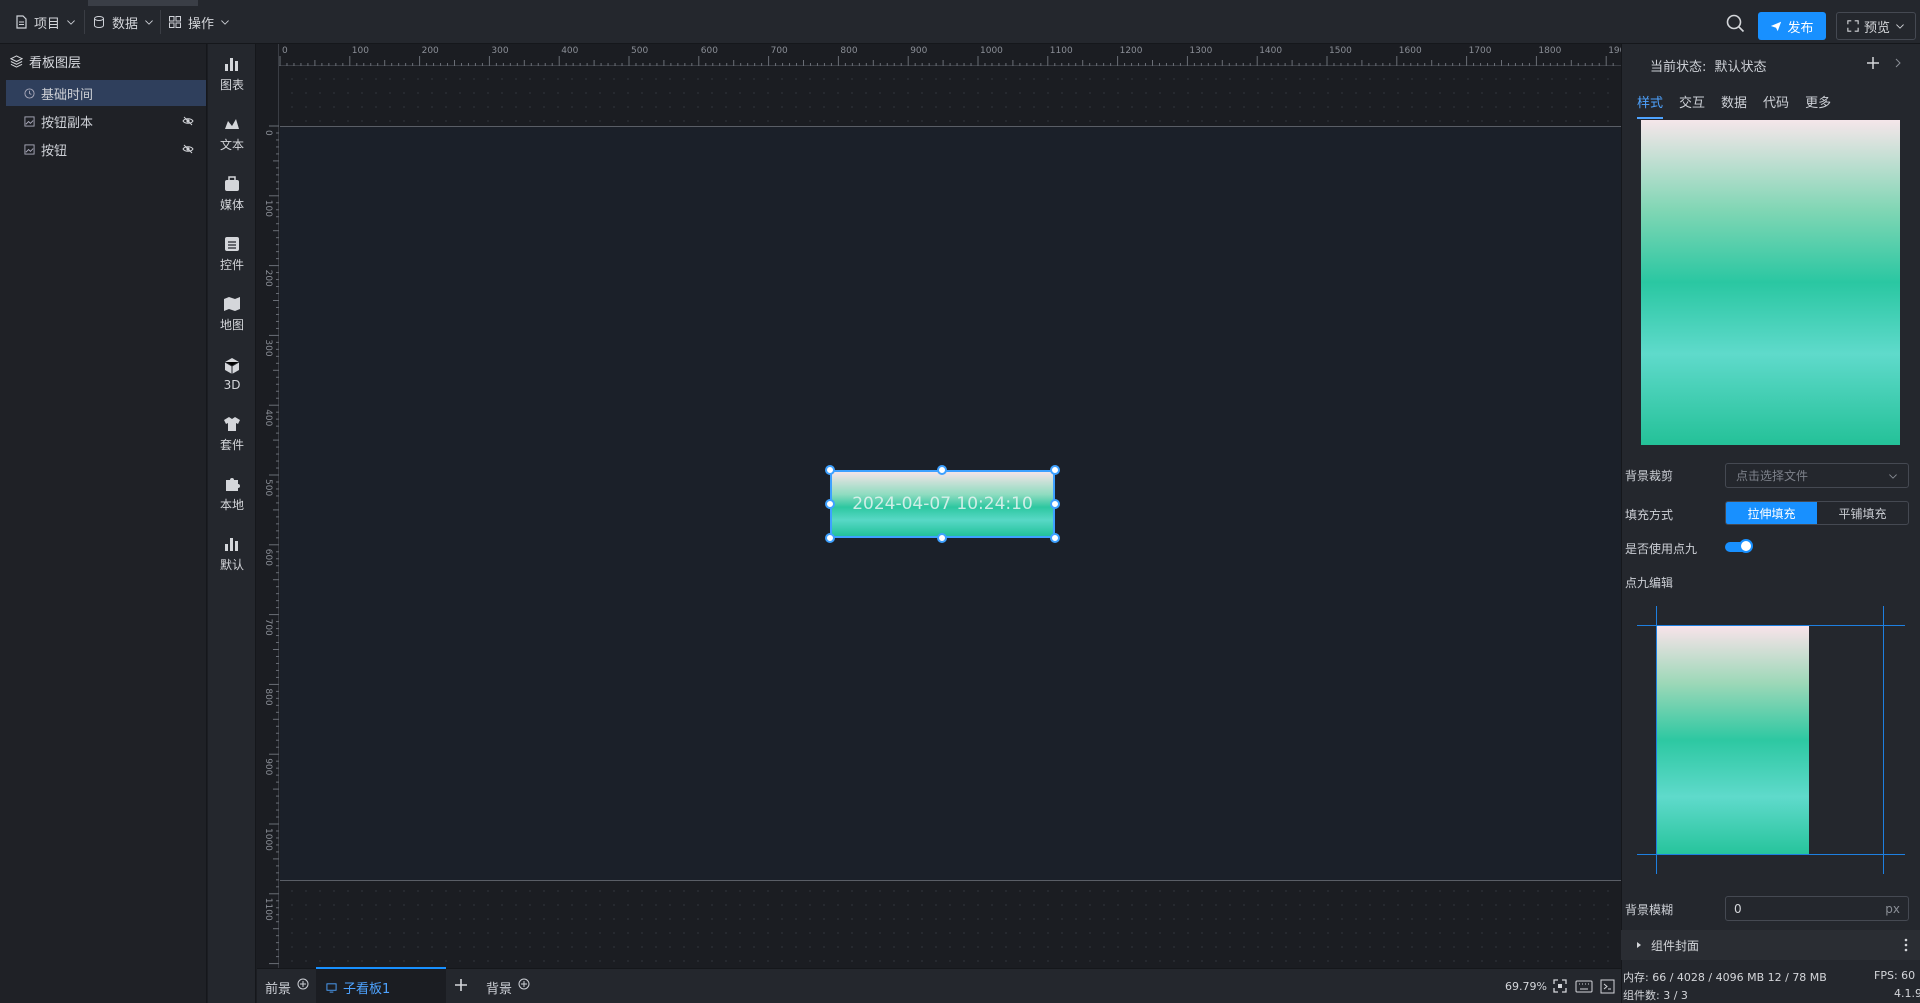 The width and height of the screenshot is (1920, 1003). What do you see at coordinates (106, 149) in the screenshot?
I see `layer-item-button: 按钮` at bounding box center [106, 149].